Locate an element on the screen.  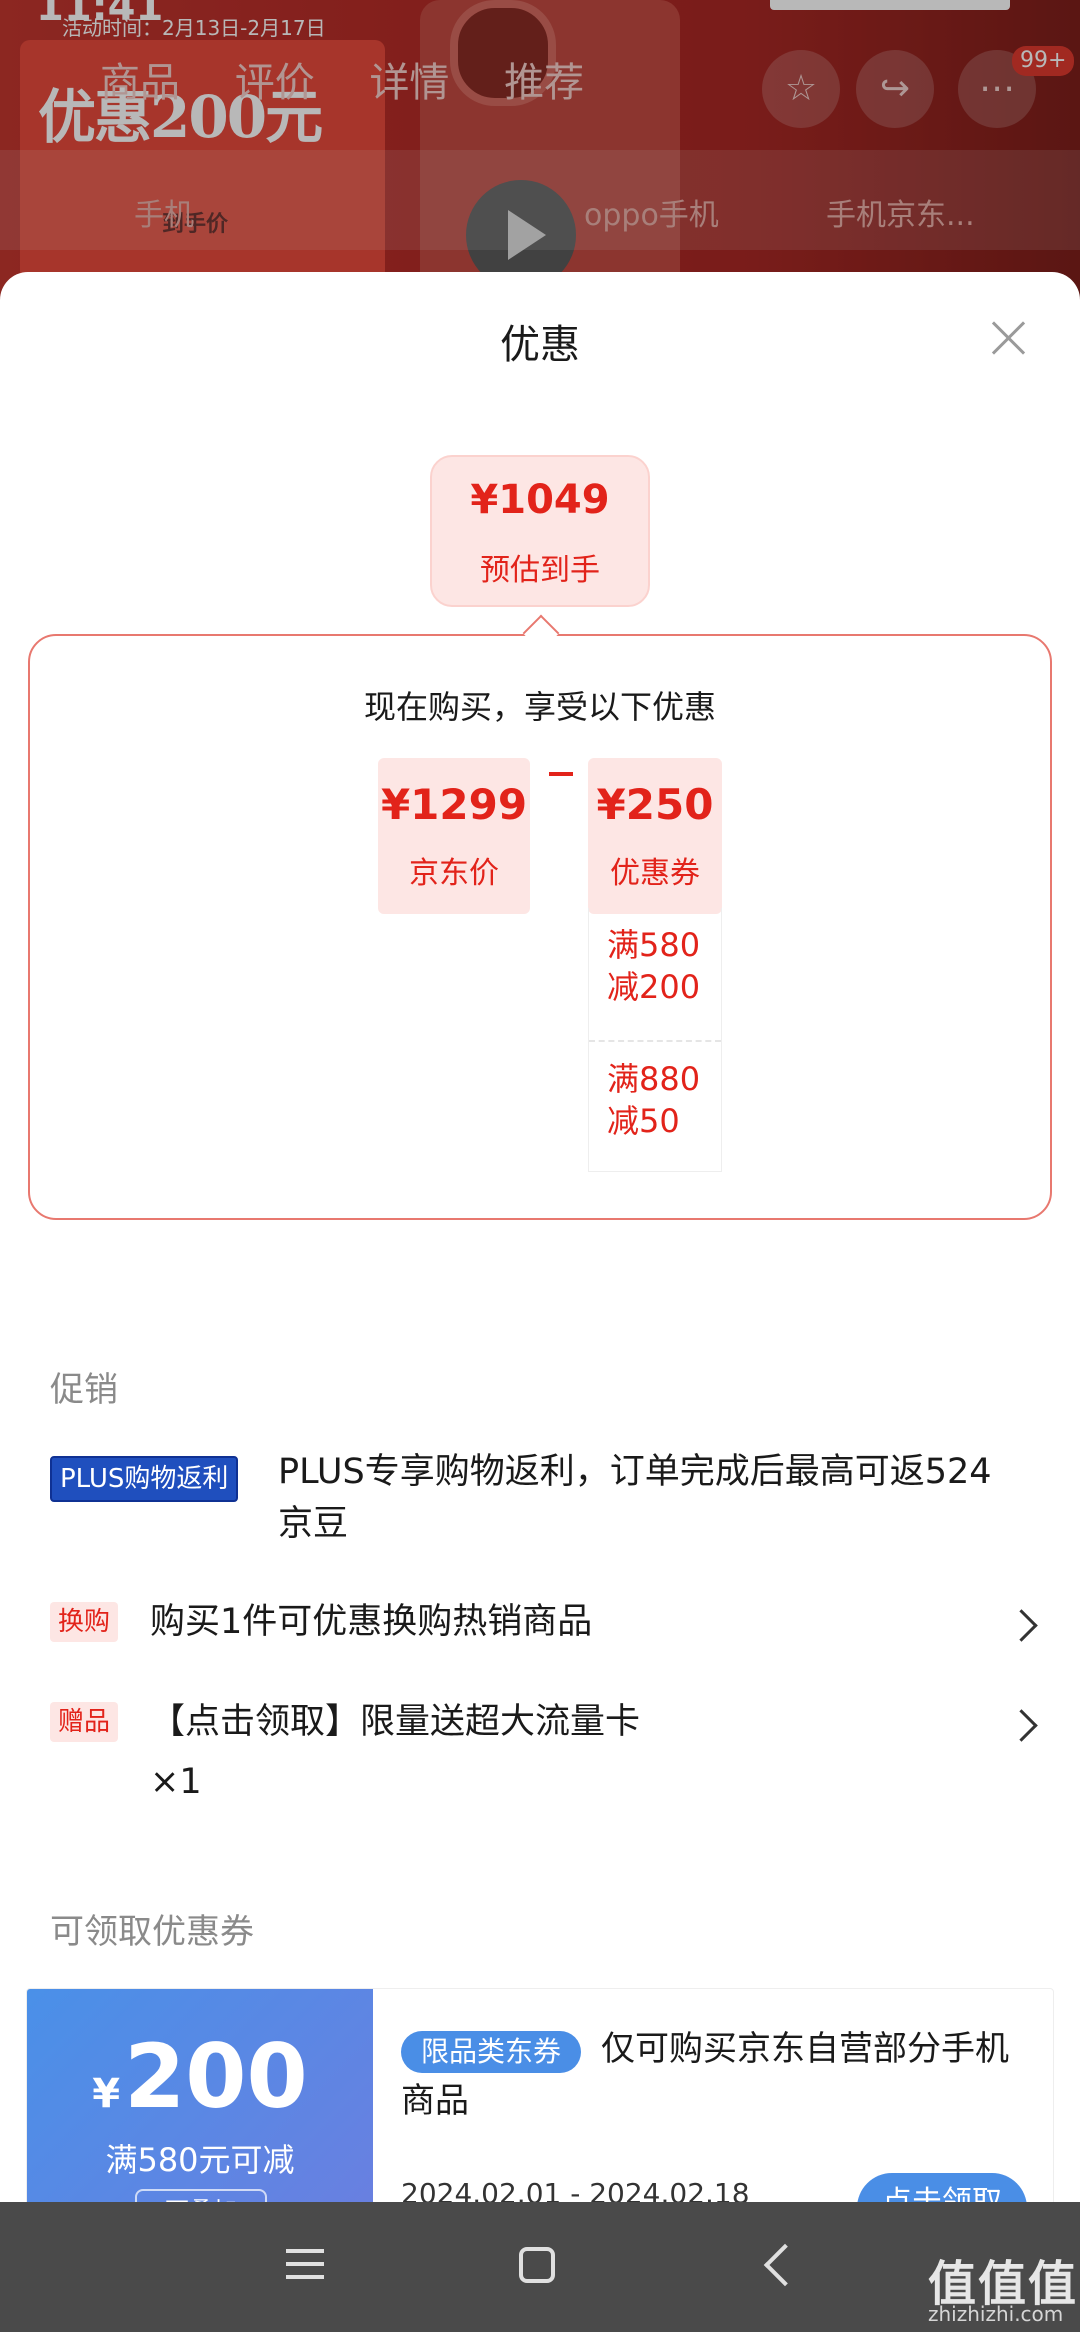
back-icon is located at coordinates (785, 2265).